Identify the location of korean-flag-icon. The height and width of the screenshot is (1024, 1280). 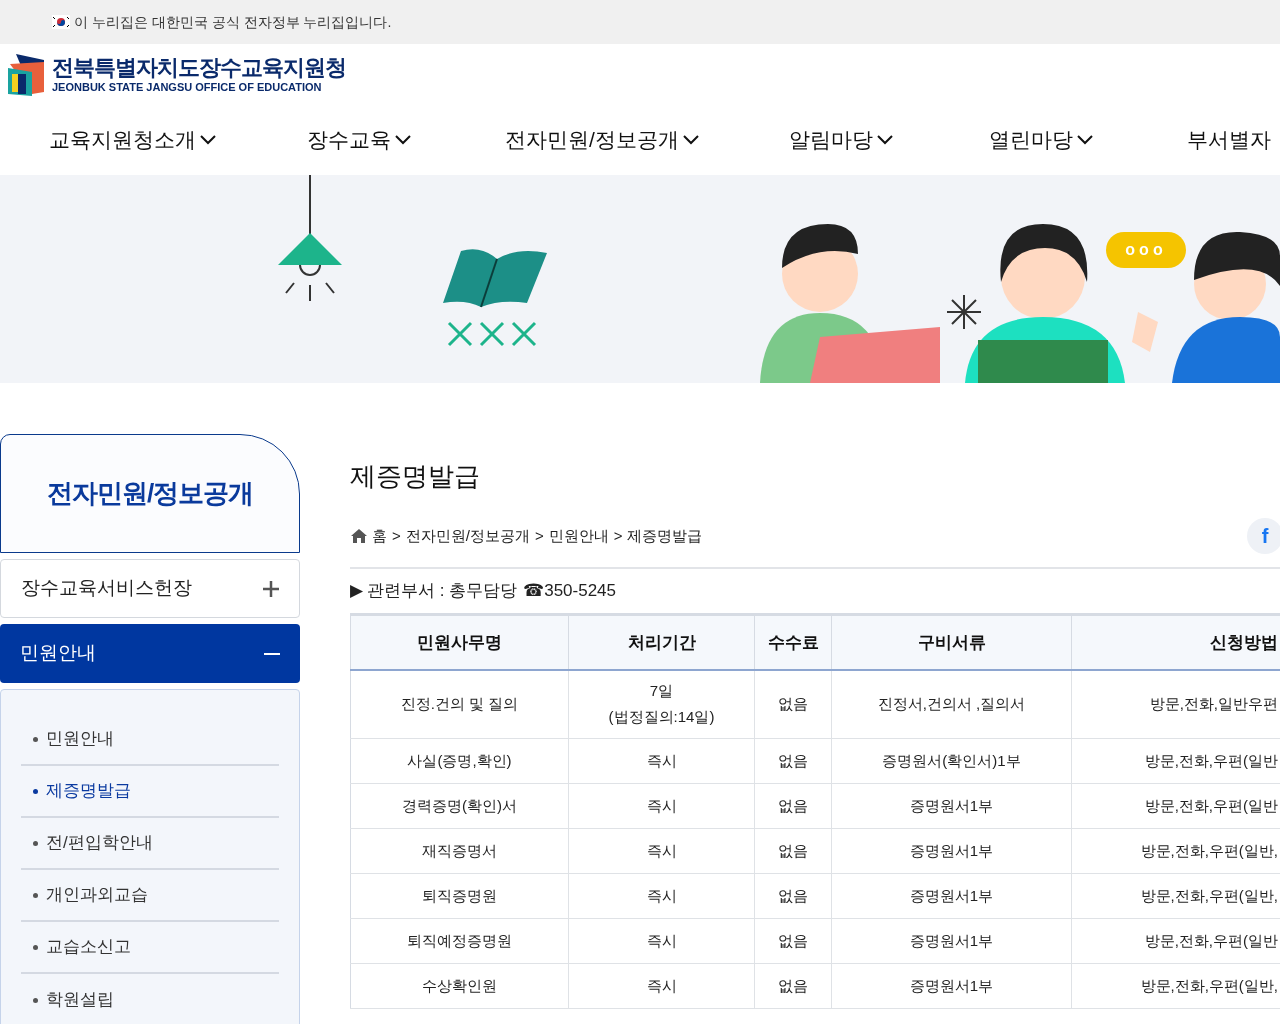
(61, 22).